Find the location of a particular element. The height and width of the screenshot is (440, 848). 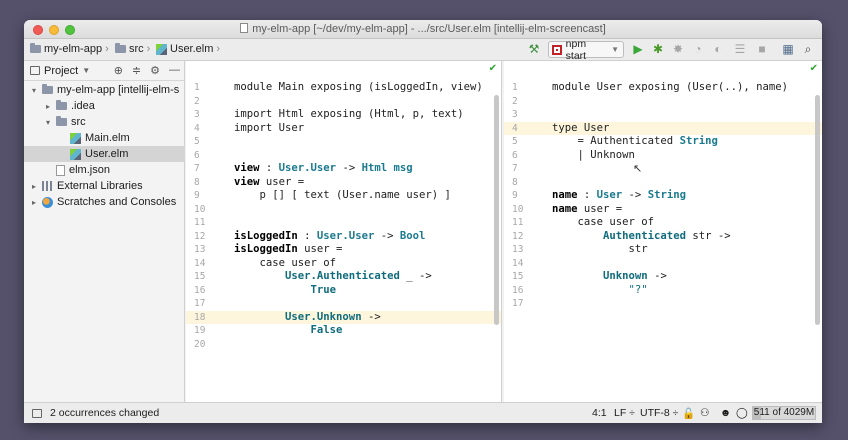

code-line: 14 is located at coordinates (663, 264).